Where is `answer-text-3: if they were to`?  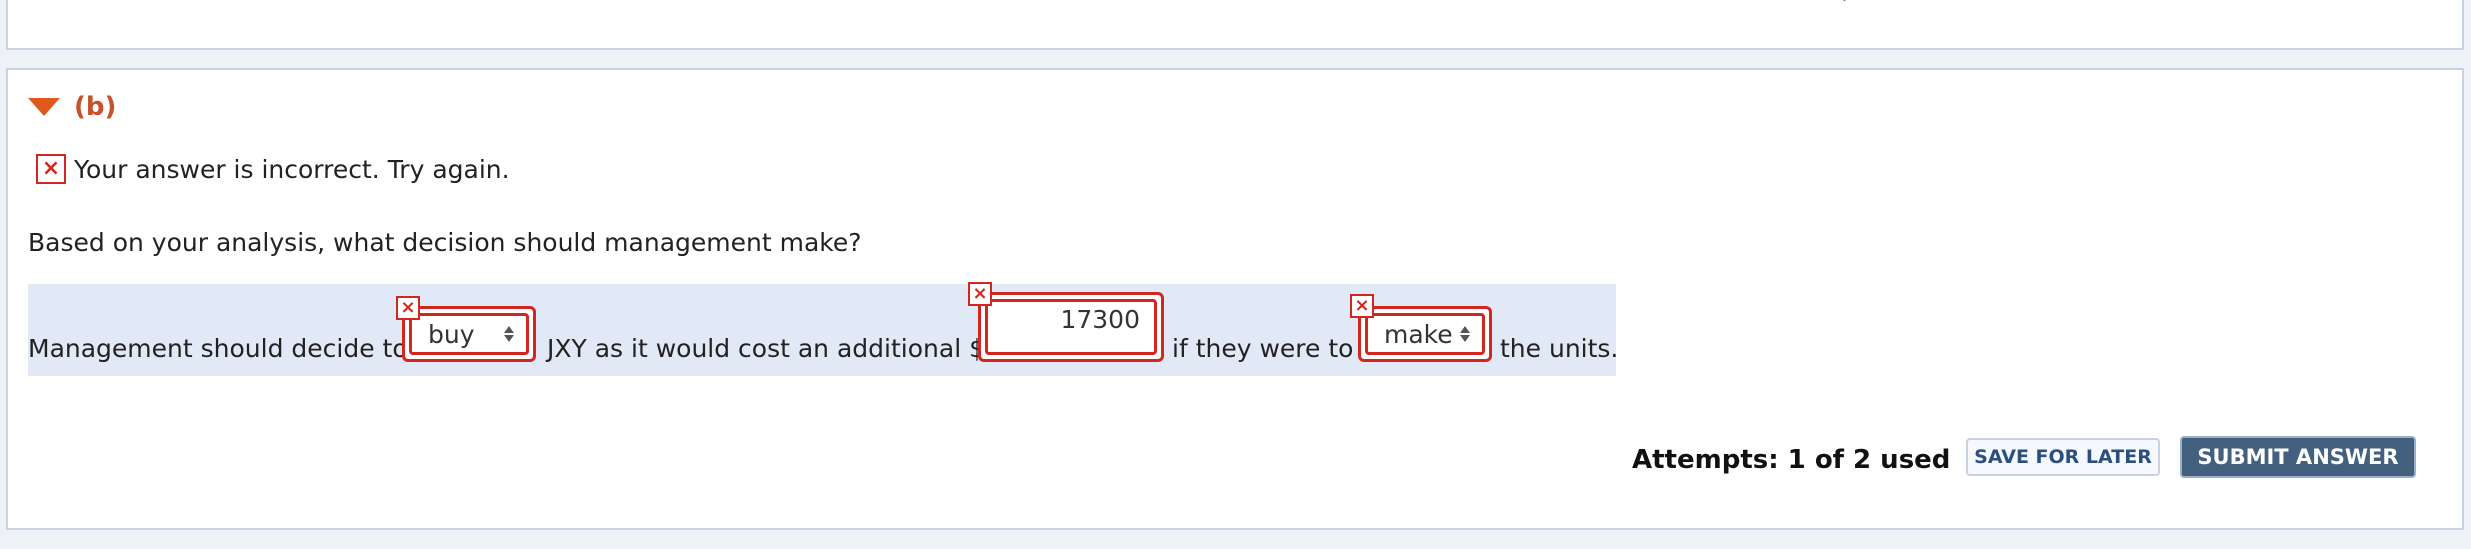
answer-text-3: if they were to is located at coordinates (1263, 348).